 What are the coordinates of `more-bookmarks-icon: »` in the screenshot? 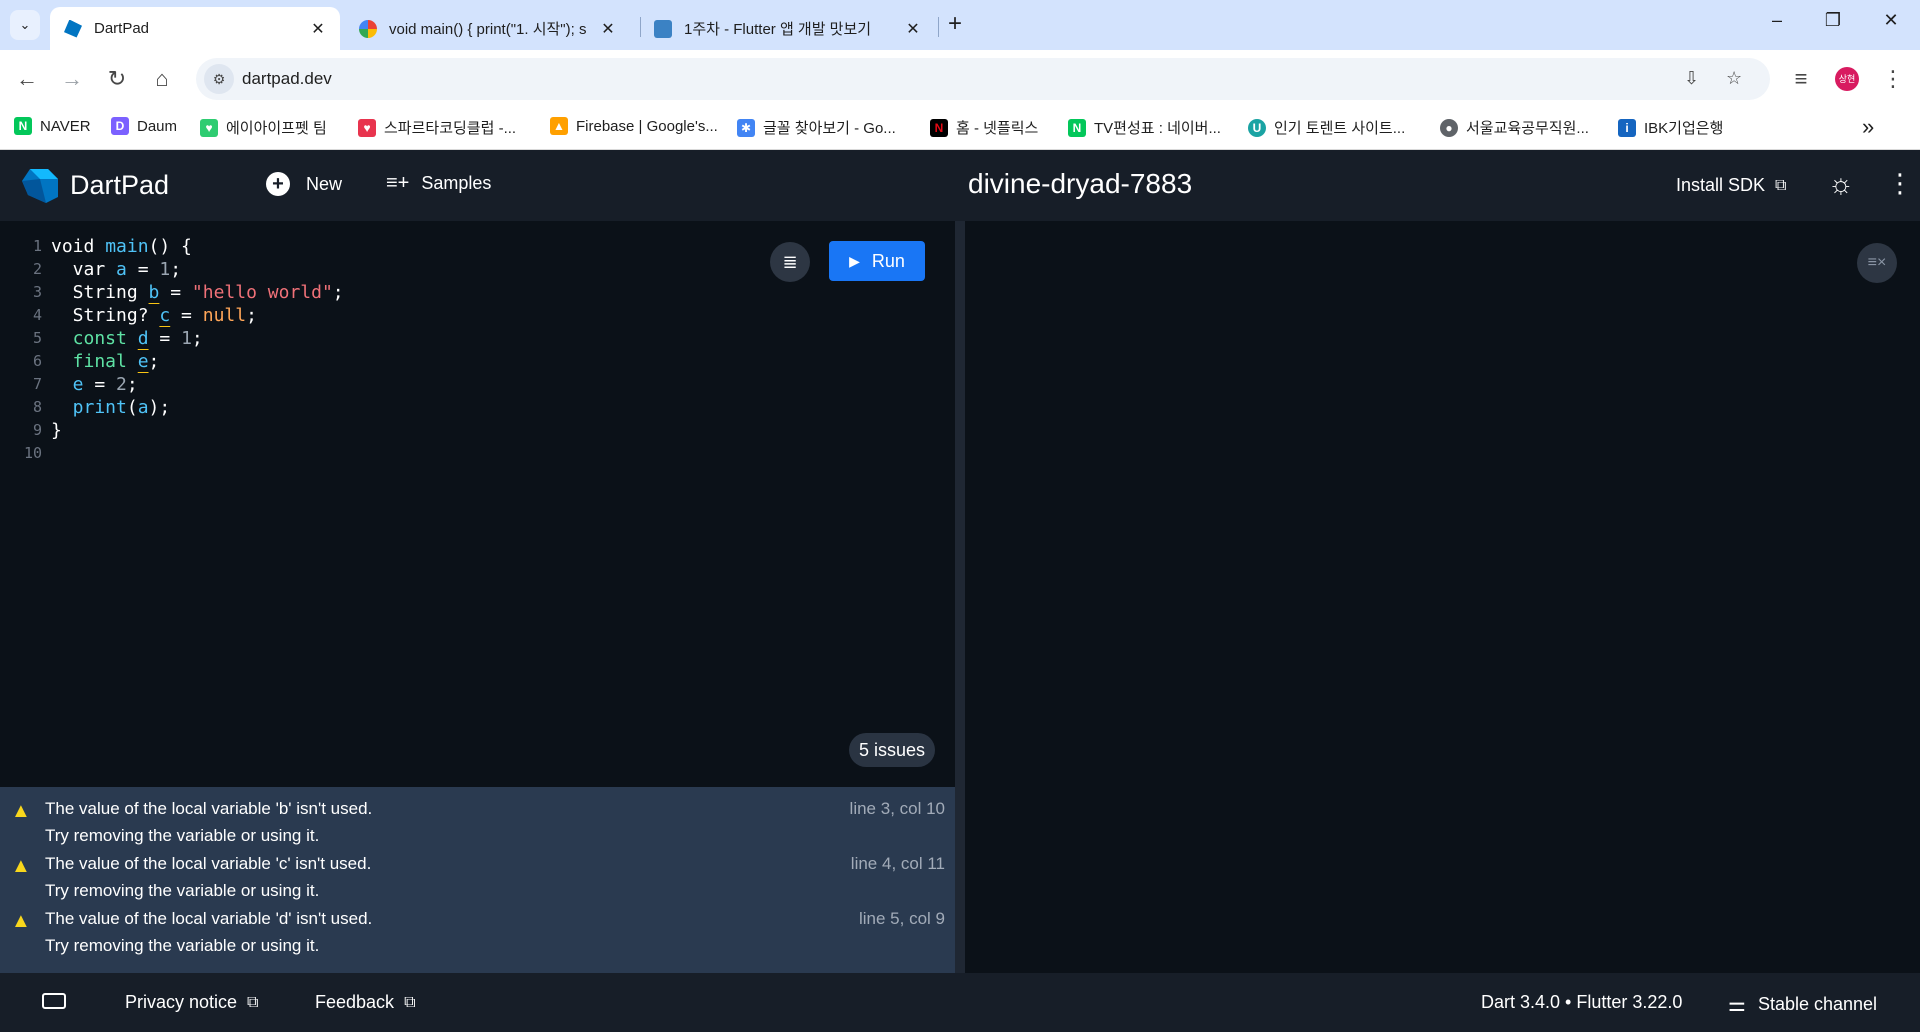 It's located at (1868, 127).